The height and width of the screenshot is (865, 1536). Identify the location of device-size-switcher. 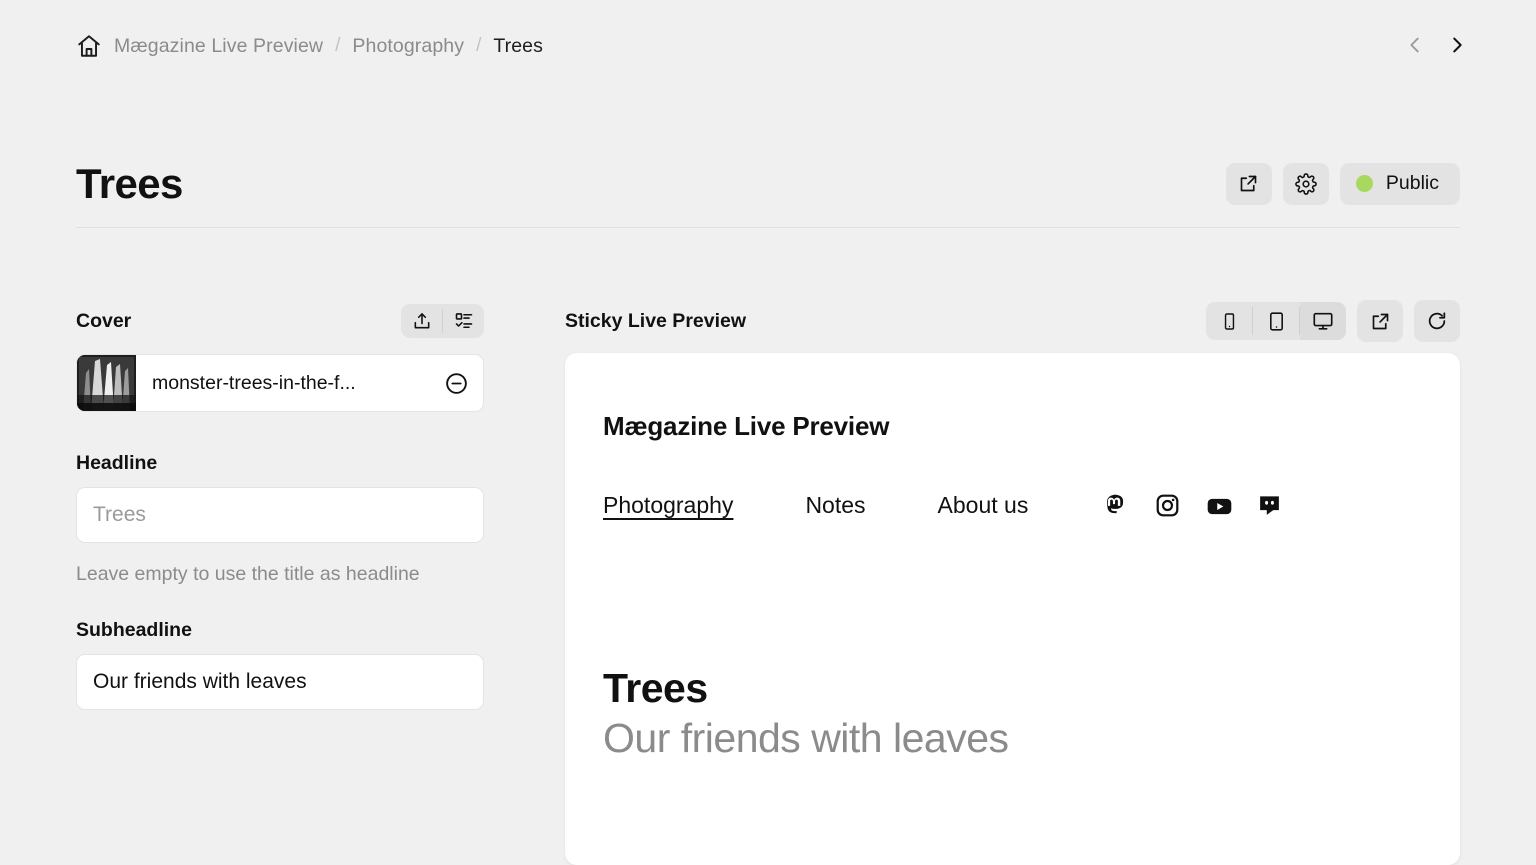
(1276, 321).